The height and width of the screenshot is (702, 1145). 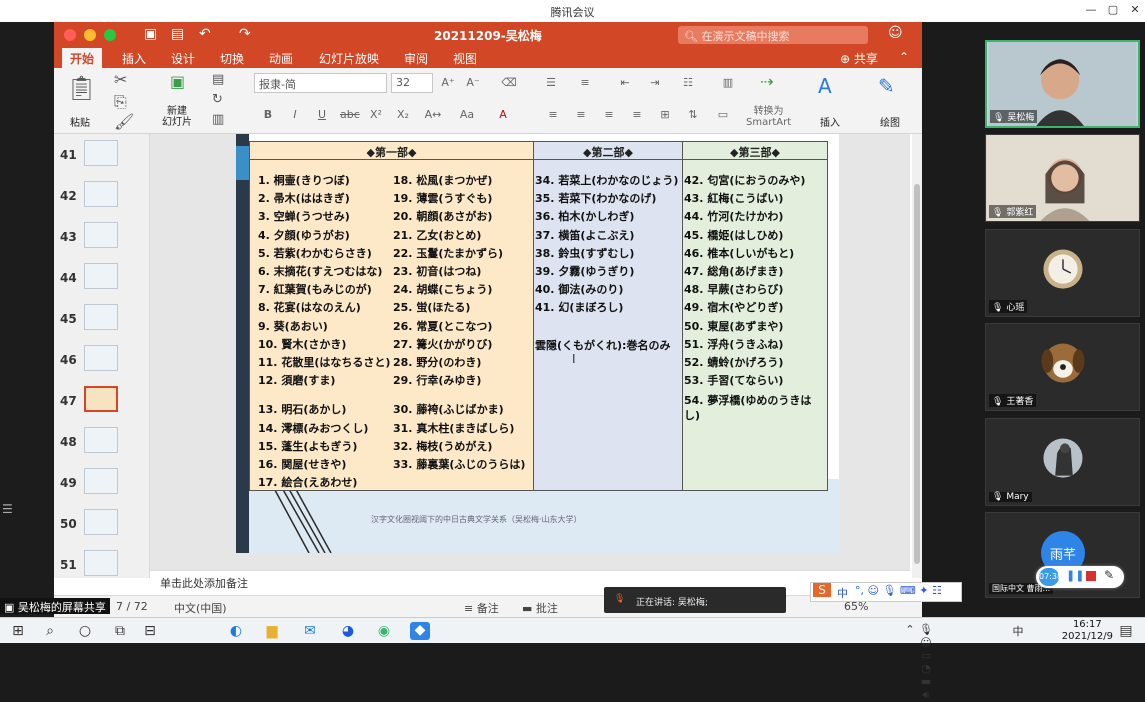 What do you see at coordinates (609, 114) in the screenshot?
I see `align-right-icon: ≡` at bounding box center [609, 114].